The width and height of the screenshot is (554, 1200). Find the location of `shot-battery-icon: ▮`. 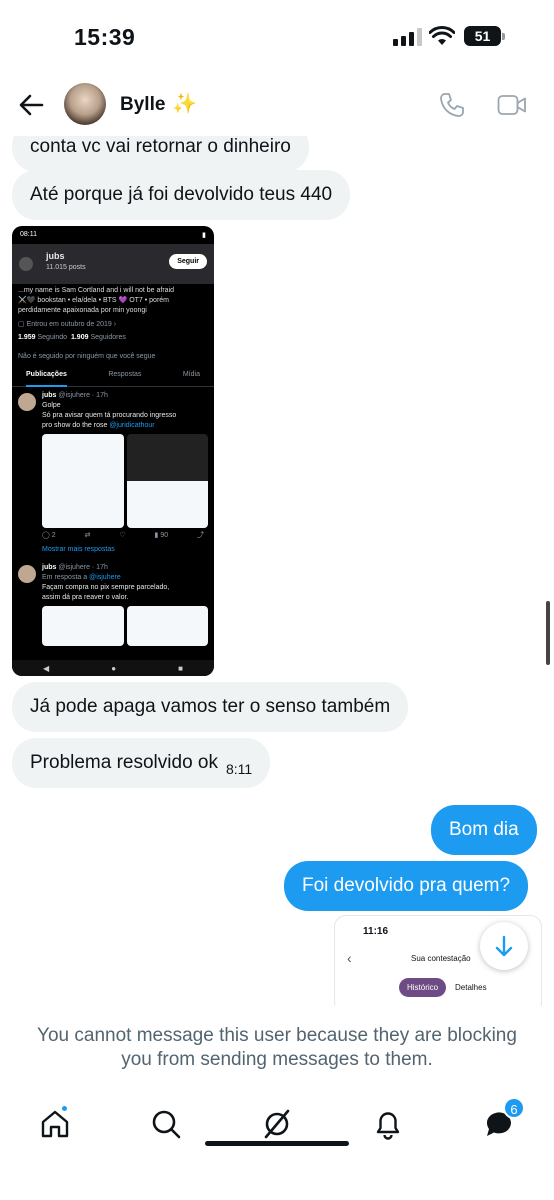

shot-battery-icon: ▮ is located at coordinates (204, 235).